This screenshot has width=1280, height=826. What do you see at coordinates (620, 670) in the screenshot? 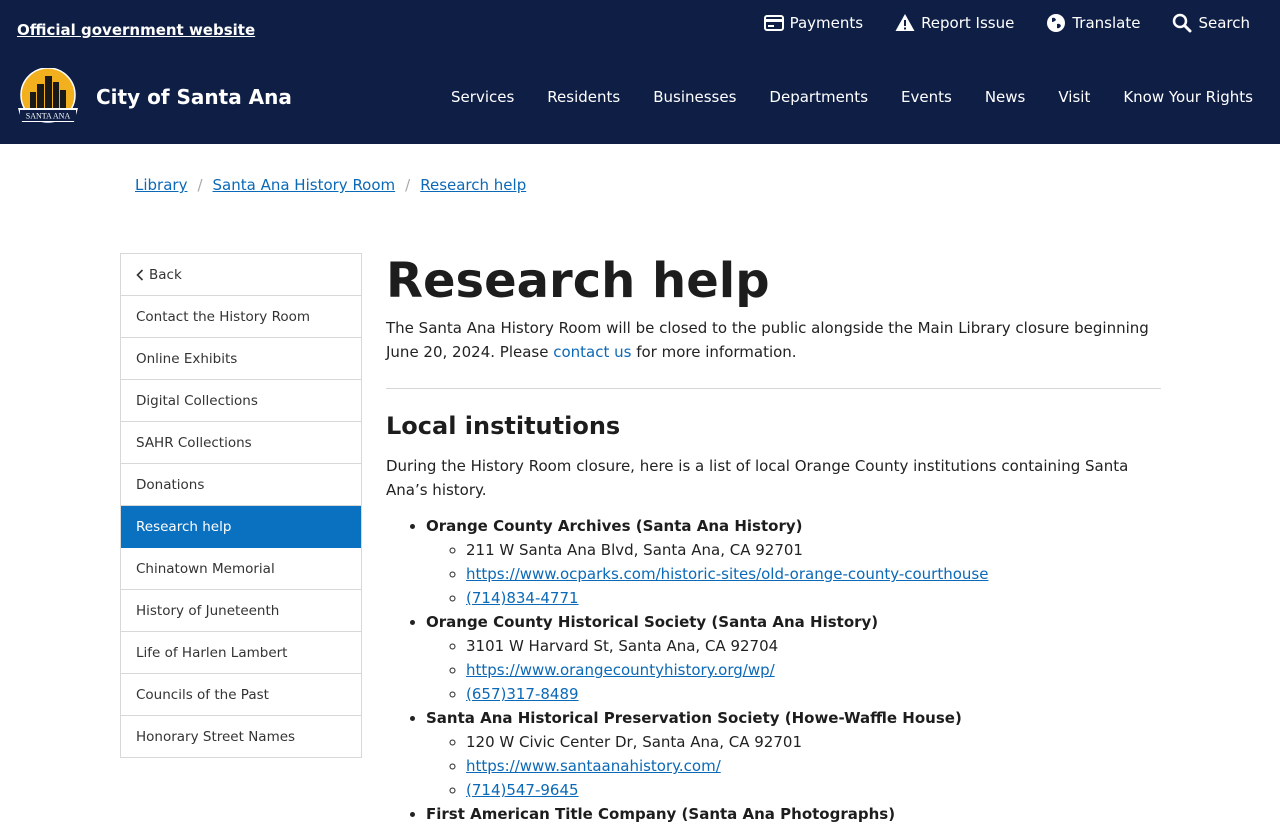
I see `institution-url-link: https://www.orangecountyhistory.org/wp/` at bounding box center [620, 670].